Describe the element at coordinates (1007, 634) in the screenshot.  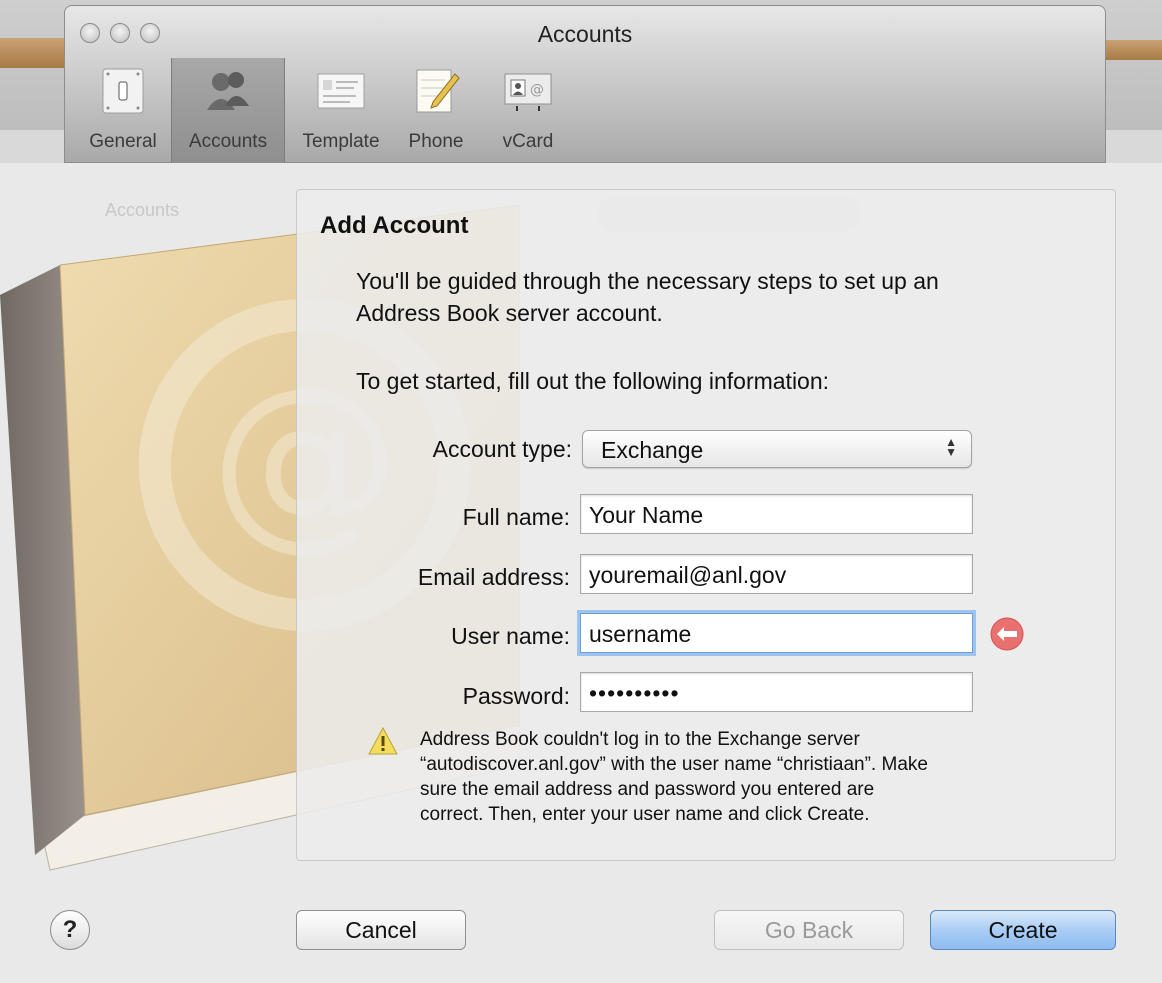
I see `error-icon` at that location.